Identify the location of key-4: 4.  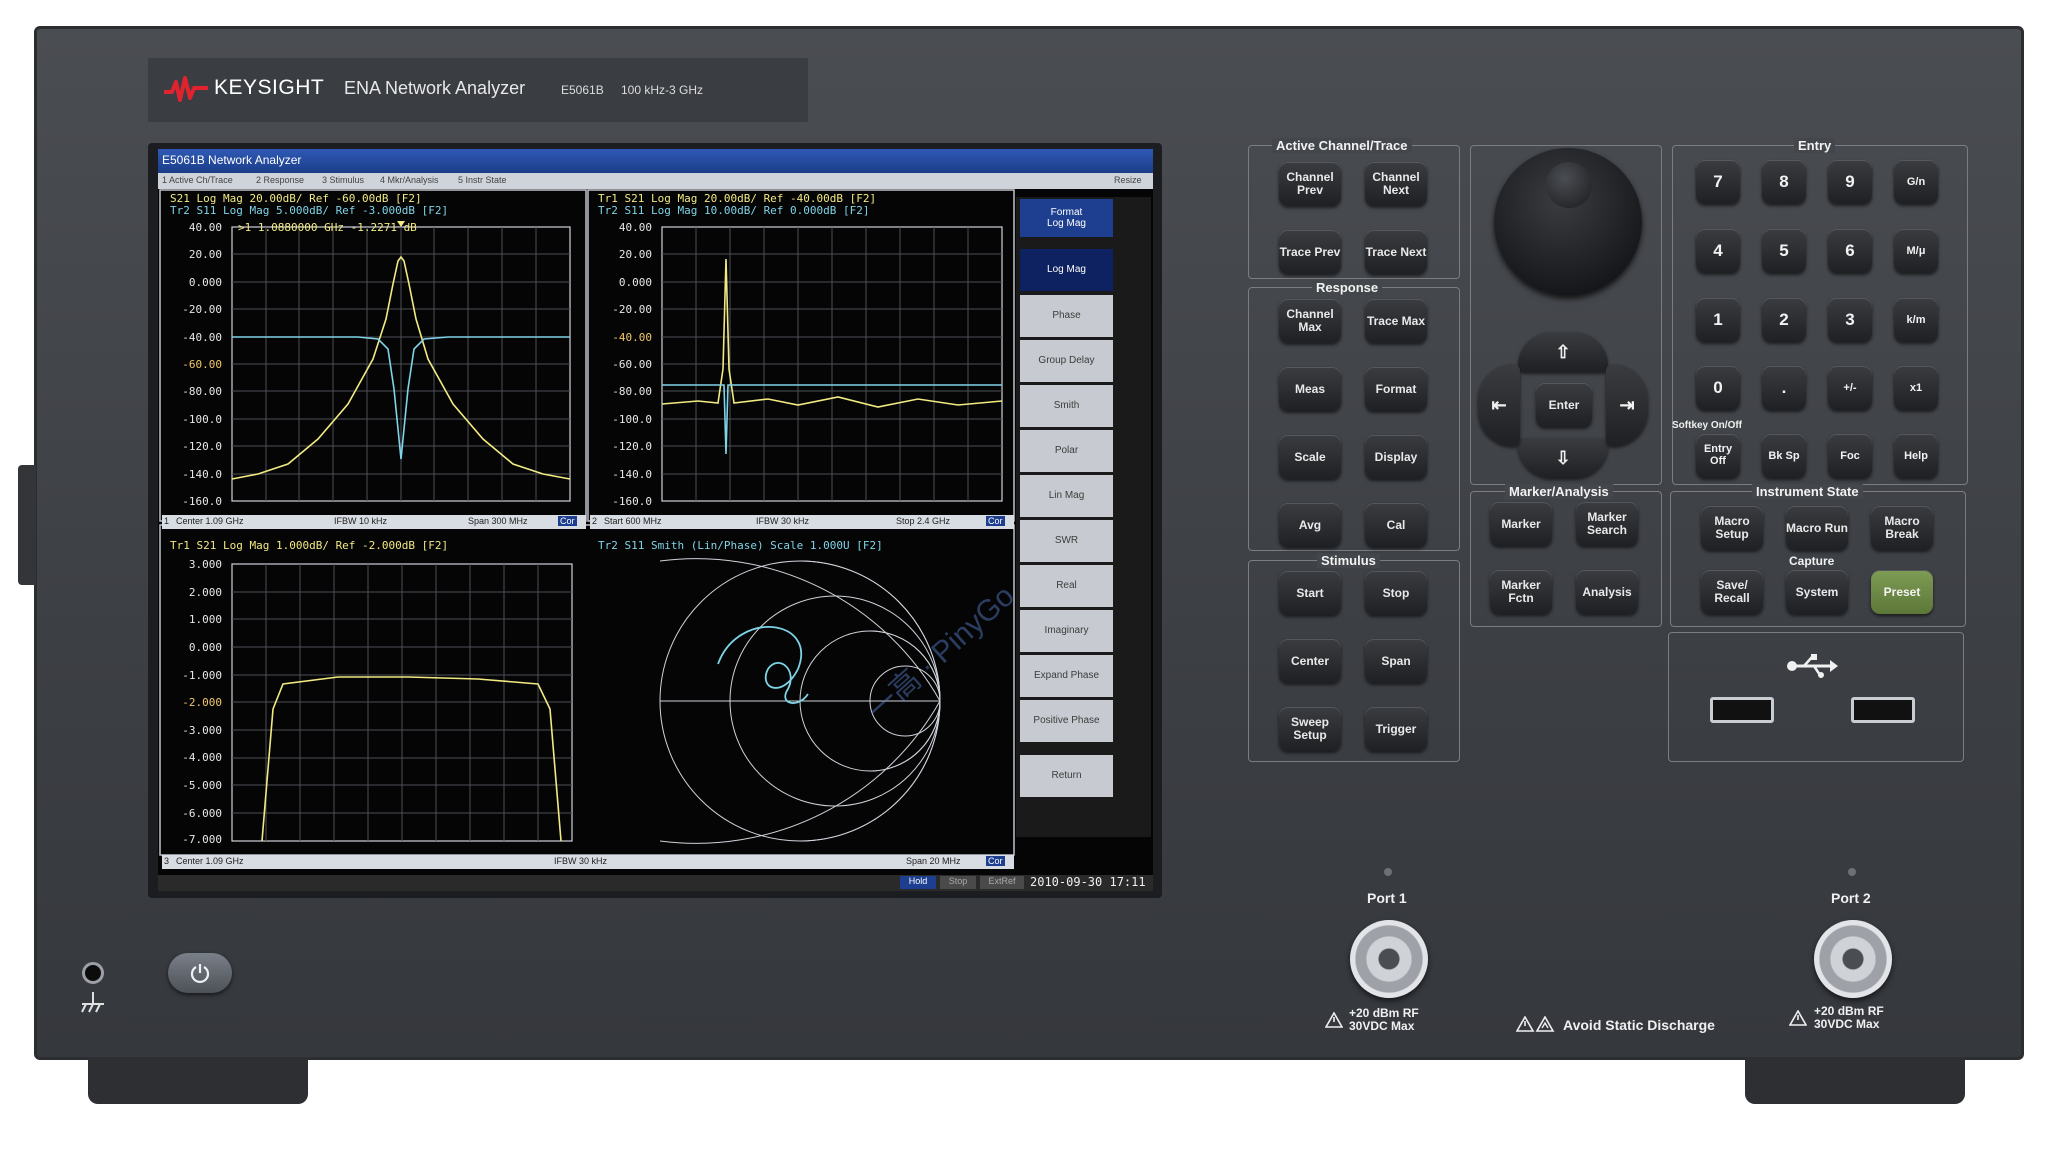
(1718, 251).